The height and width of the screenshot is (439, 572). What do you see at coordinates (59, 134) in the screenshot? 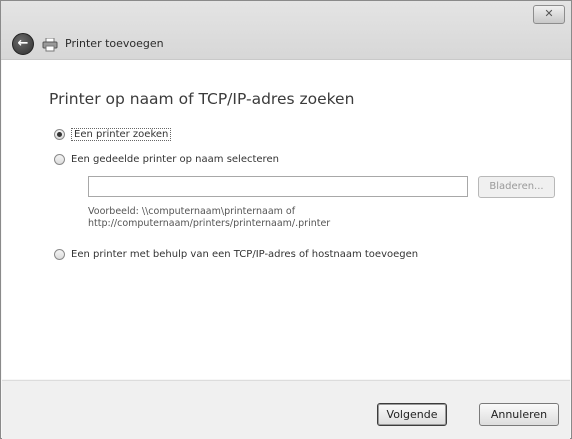
I see `radio-search-printer` at bounding box center [59, 134].